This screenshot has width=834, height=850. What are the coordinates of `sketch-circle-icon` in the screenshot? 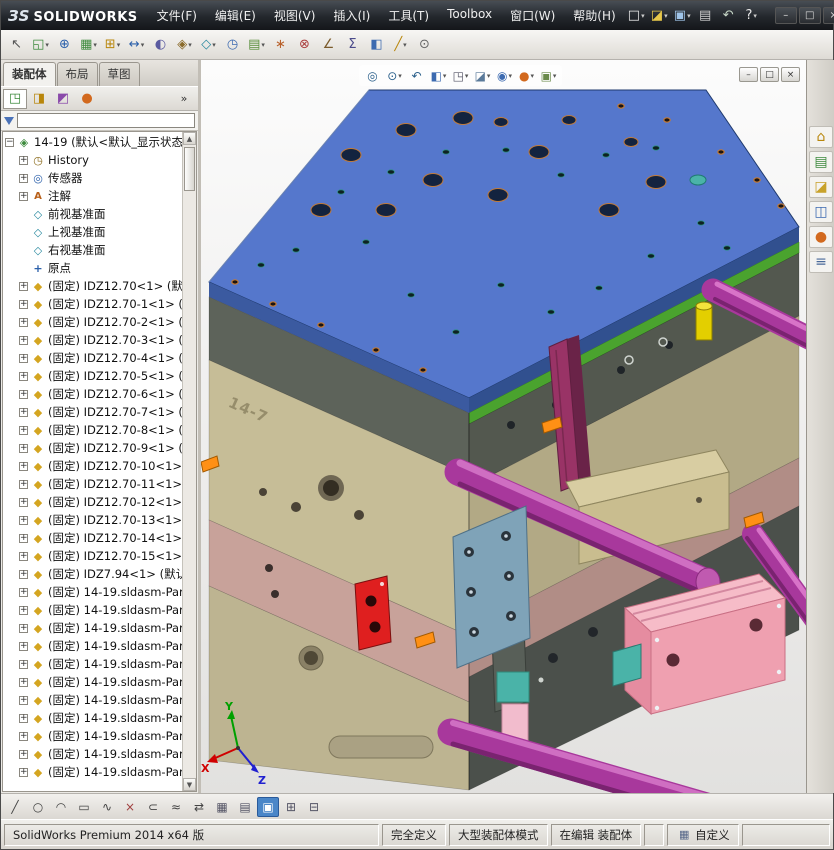 It's located at (38, 807).